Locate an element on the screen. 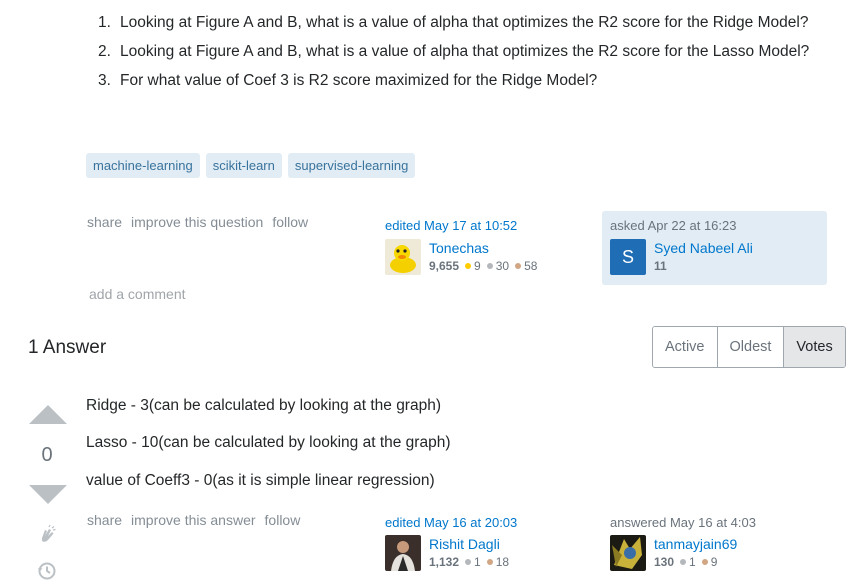 The width and height of the screenshot is (852, 588). vote-count: 0 is located at coordinates (47, 455).